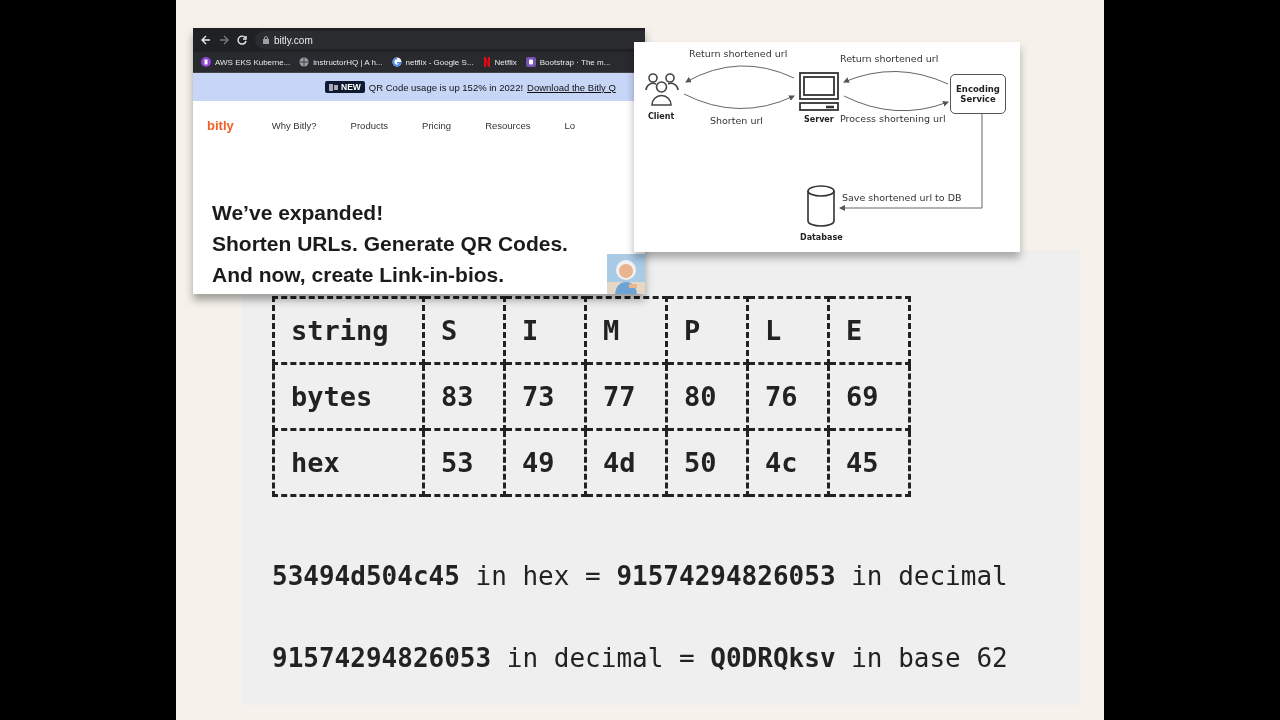 The width and height of the screenshot is (1280, 720). I want to click on nav-link: Why Bitly?, so click(294, 125).